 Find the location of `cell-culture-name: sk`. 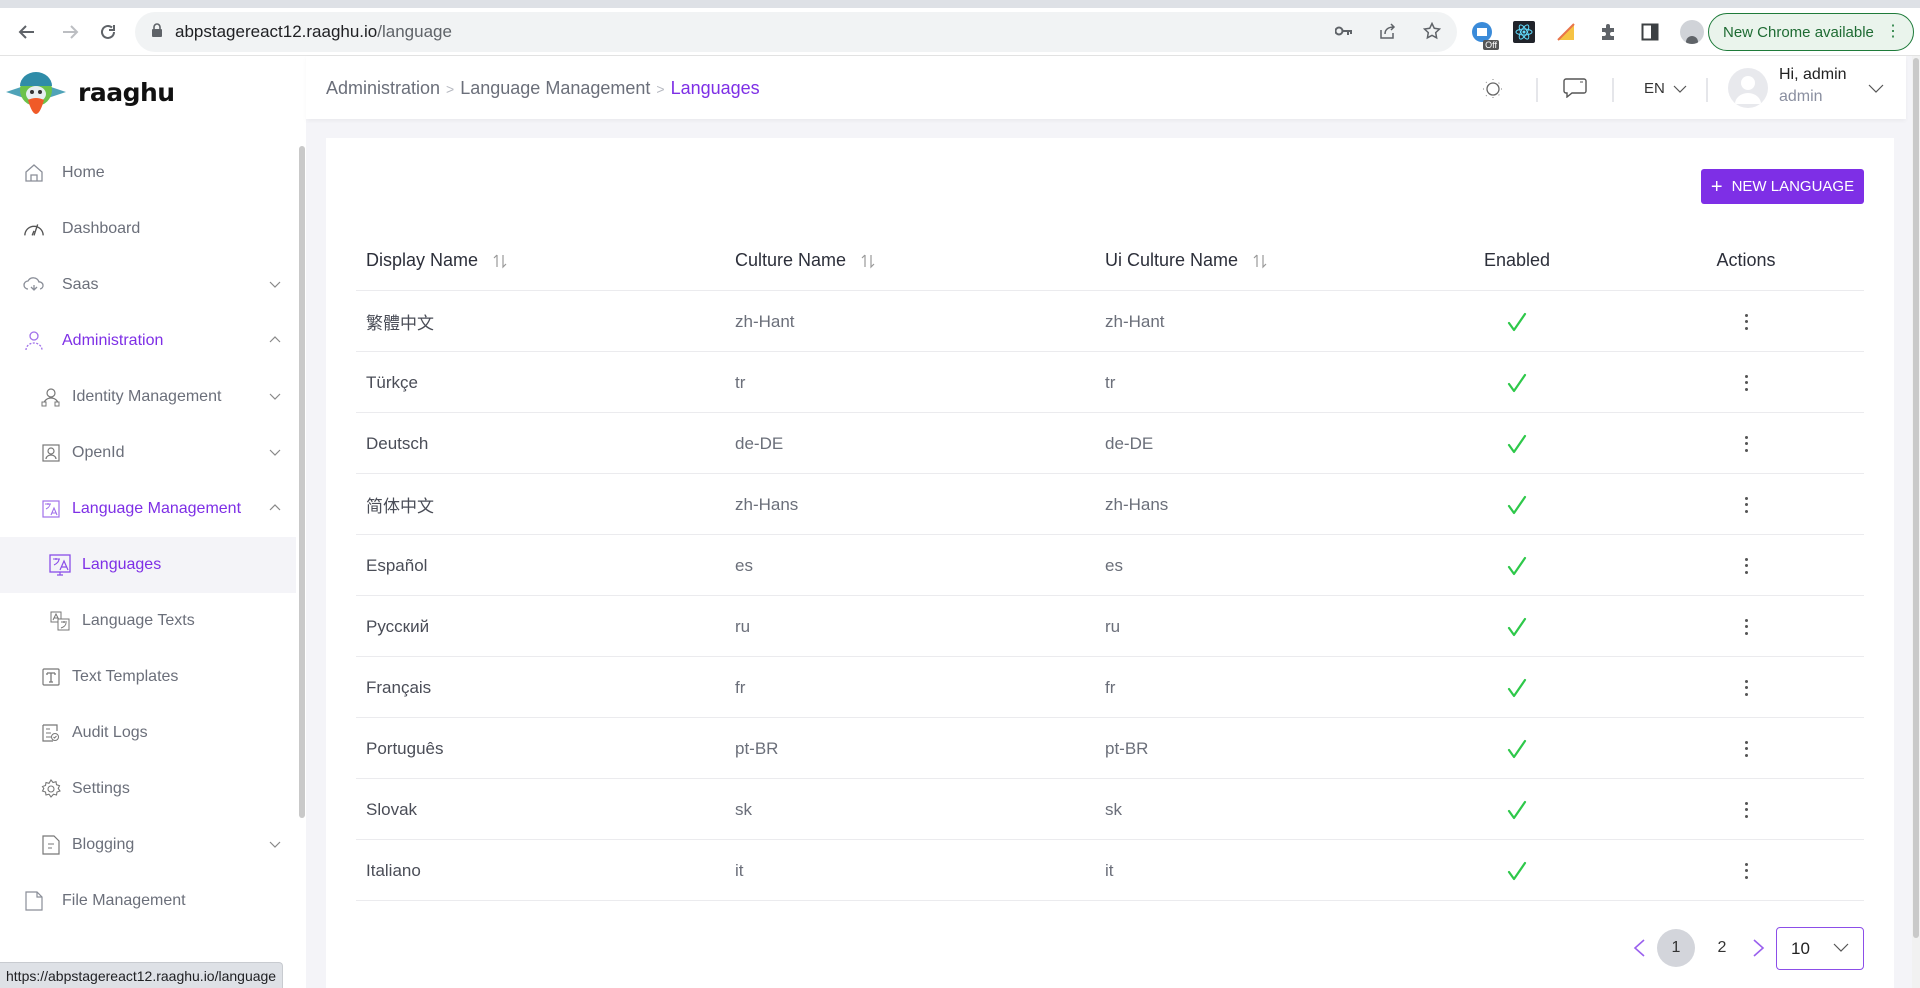

cell-culture-name: sk is located at coordinates (743, 809).